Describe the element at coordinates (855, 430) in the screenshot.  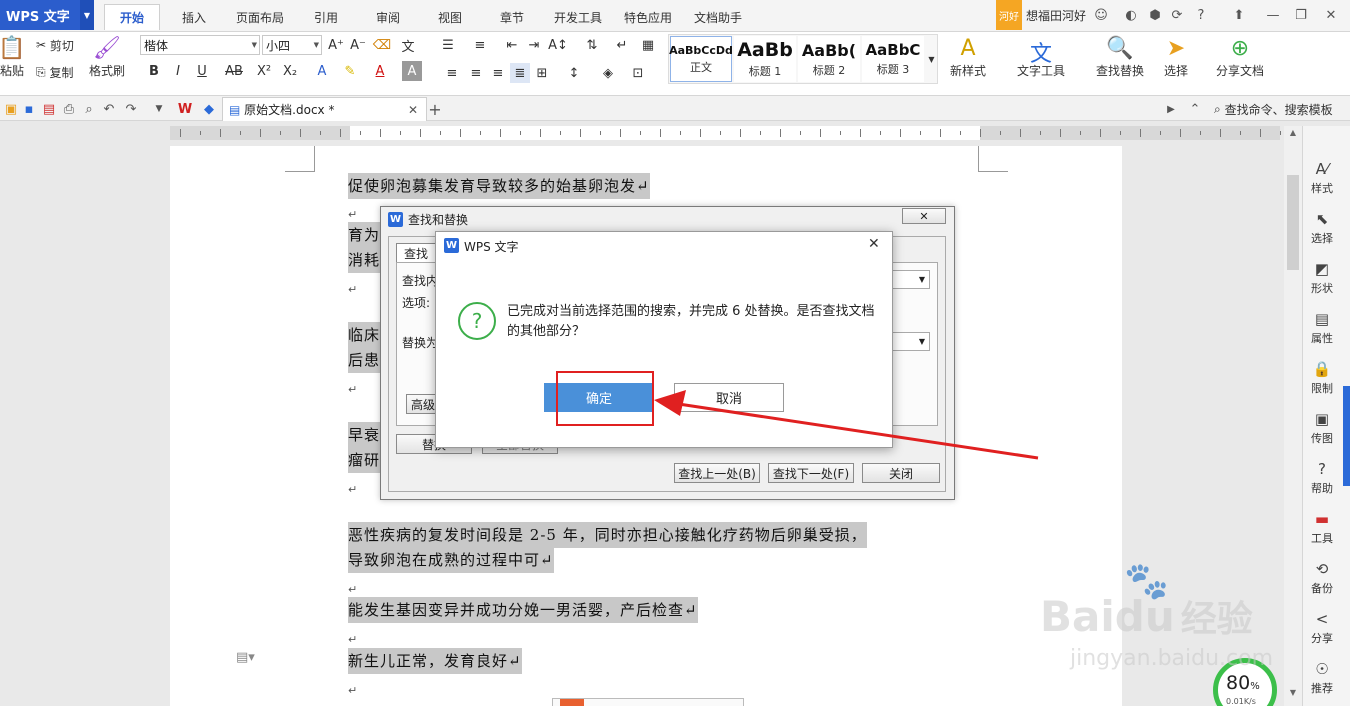
I see `arrow-shaft` at that location.